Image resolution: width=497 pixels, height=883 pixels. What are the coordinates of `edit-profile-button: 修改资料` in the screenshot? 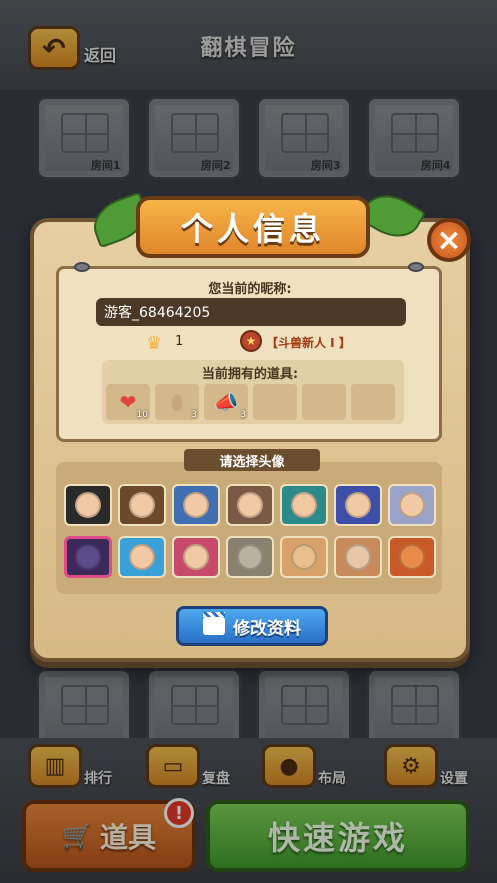 It's located at (252, 626).